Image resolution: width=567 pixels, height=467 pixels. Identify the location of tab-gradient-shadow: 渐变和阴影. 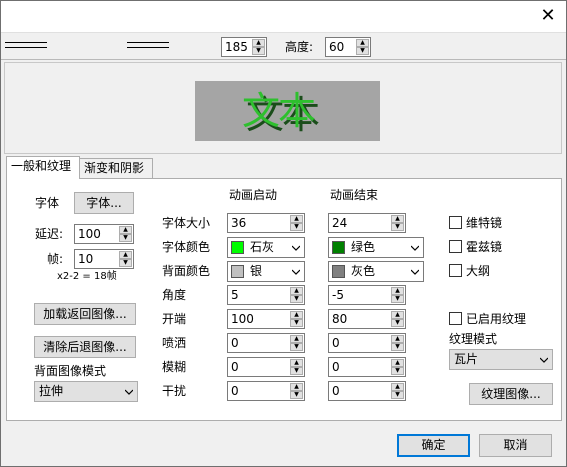
(116, 168).